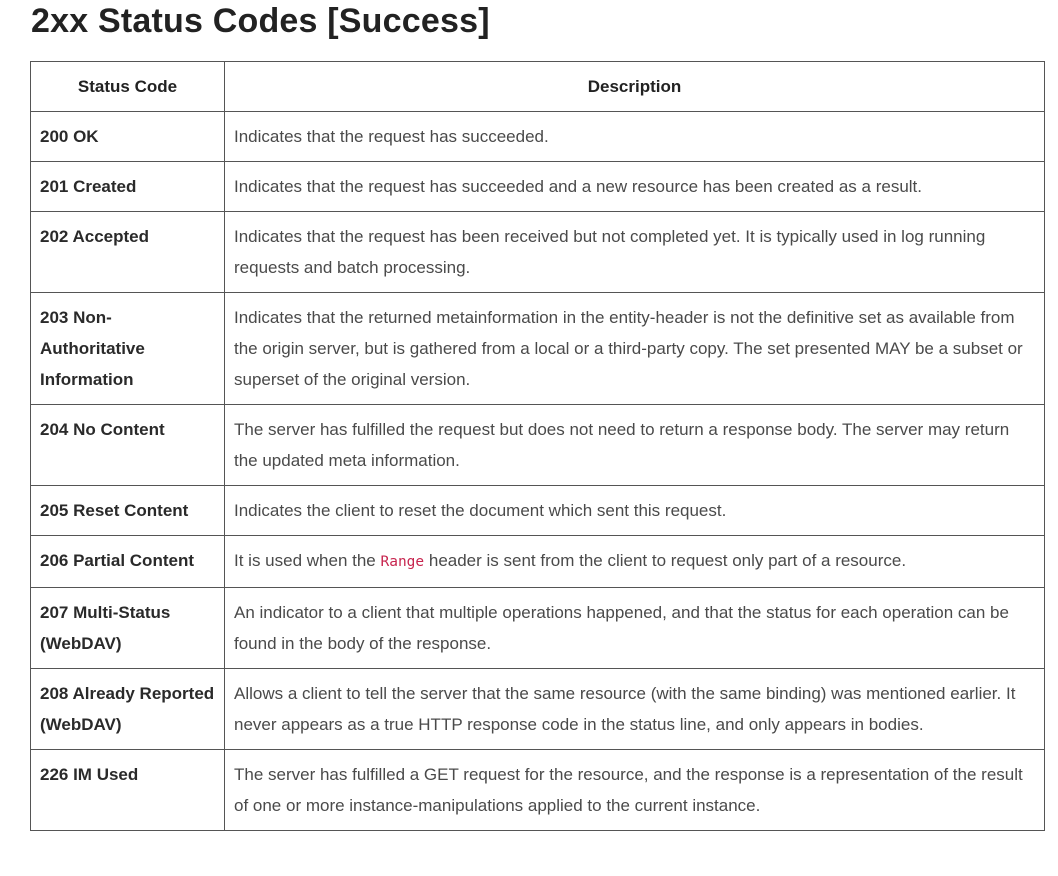  What do you see at coordinates (127, 348) in the screenshot?
I see `status-code-cell: 203 Non-Authoritative Information` at bounding box center [127, 348].